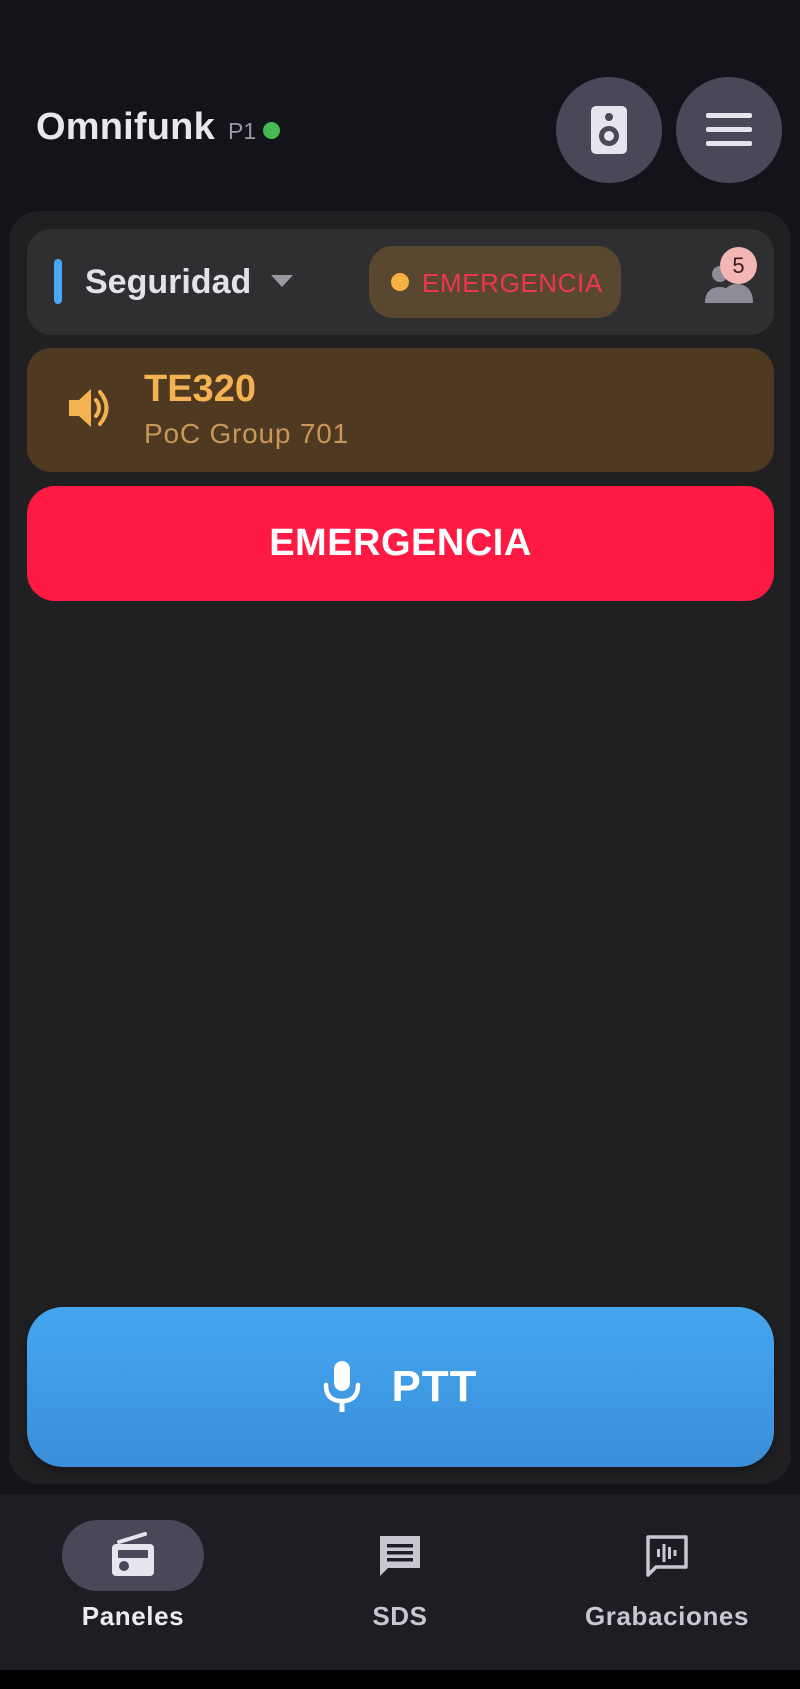 This screenshot has height=1689, width=800. I want to click on chevron-down-icon, so click(282, 281).